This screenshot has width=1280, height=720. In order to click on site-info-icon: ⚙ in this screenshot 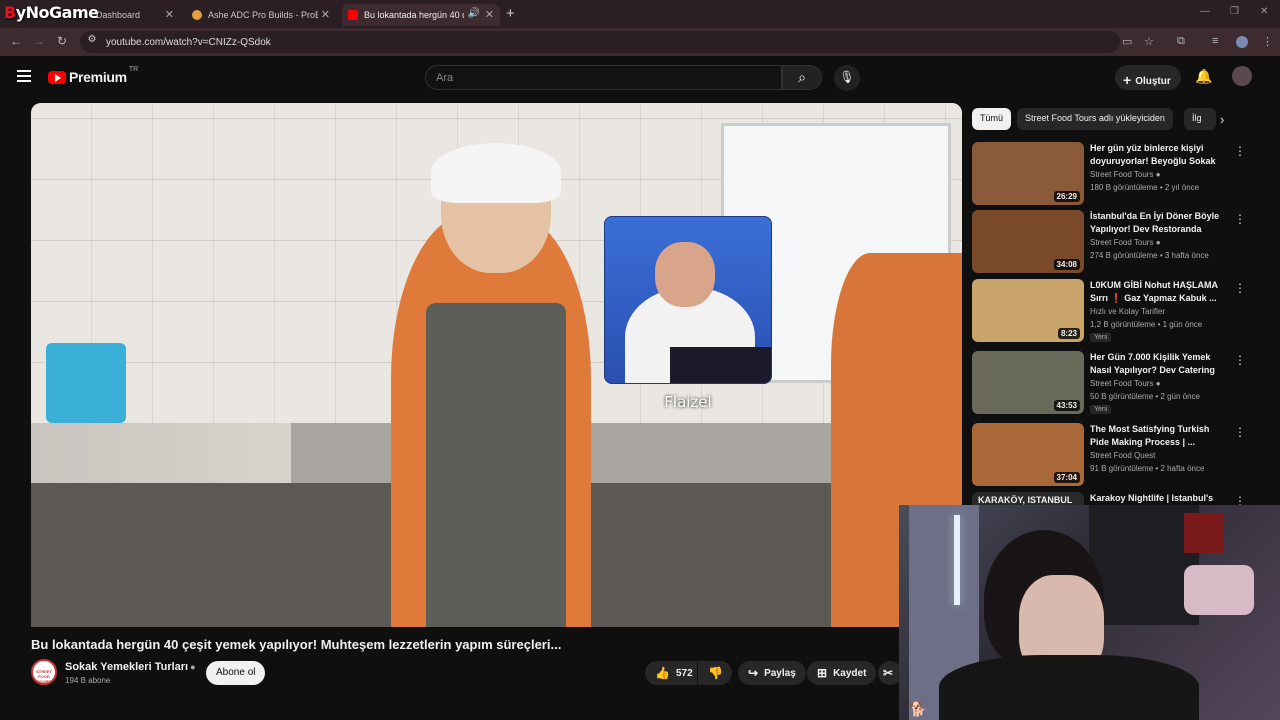, I will do `click(92, 42)`.